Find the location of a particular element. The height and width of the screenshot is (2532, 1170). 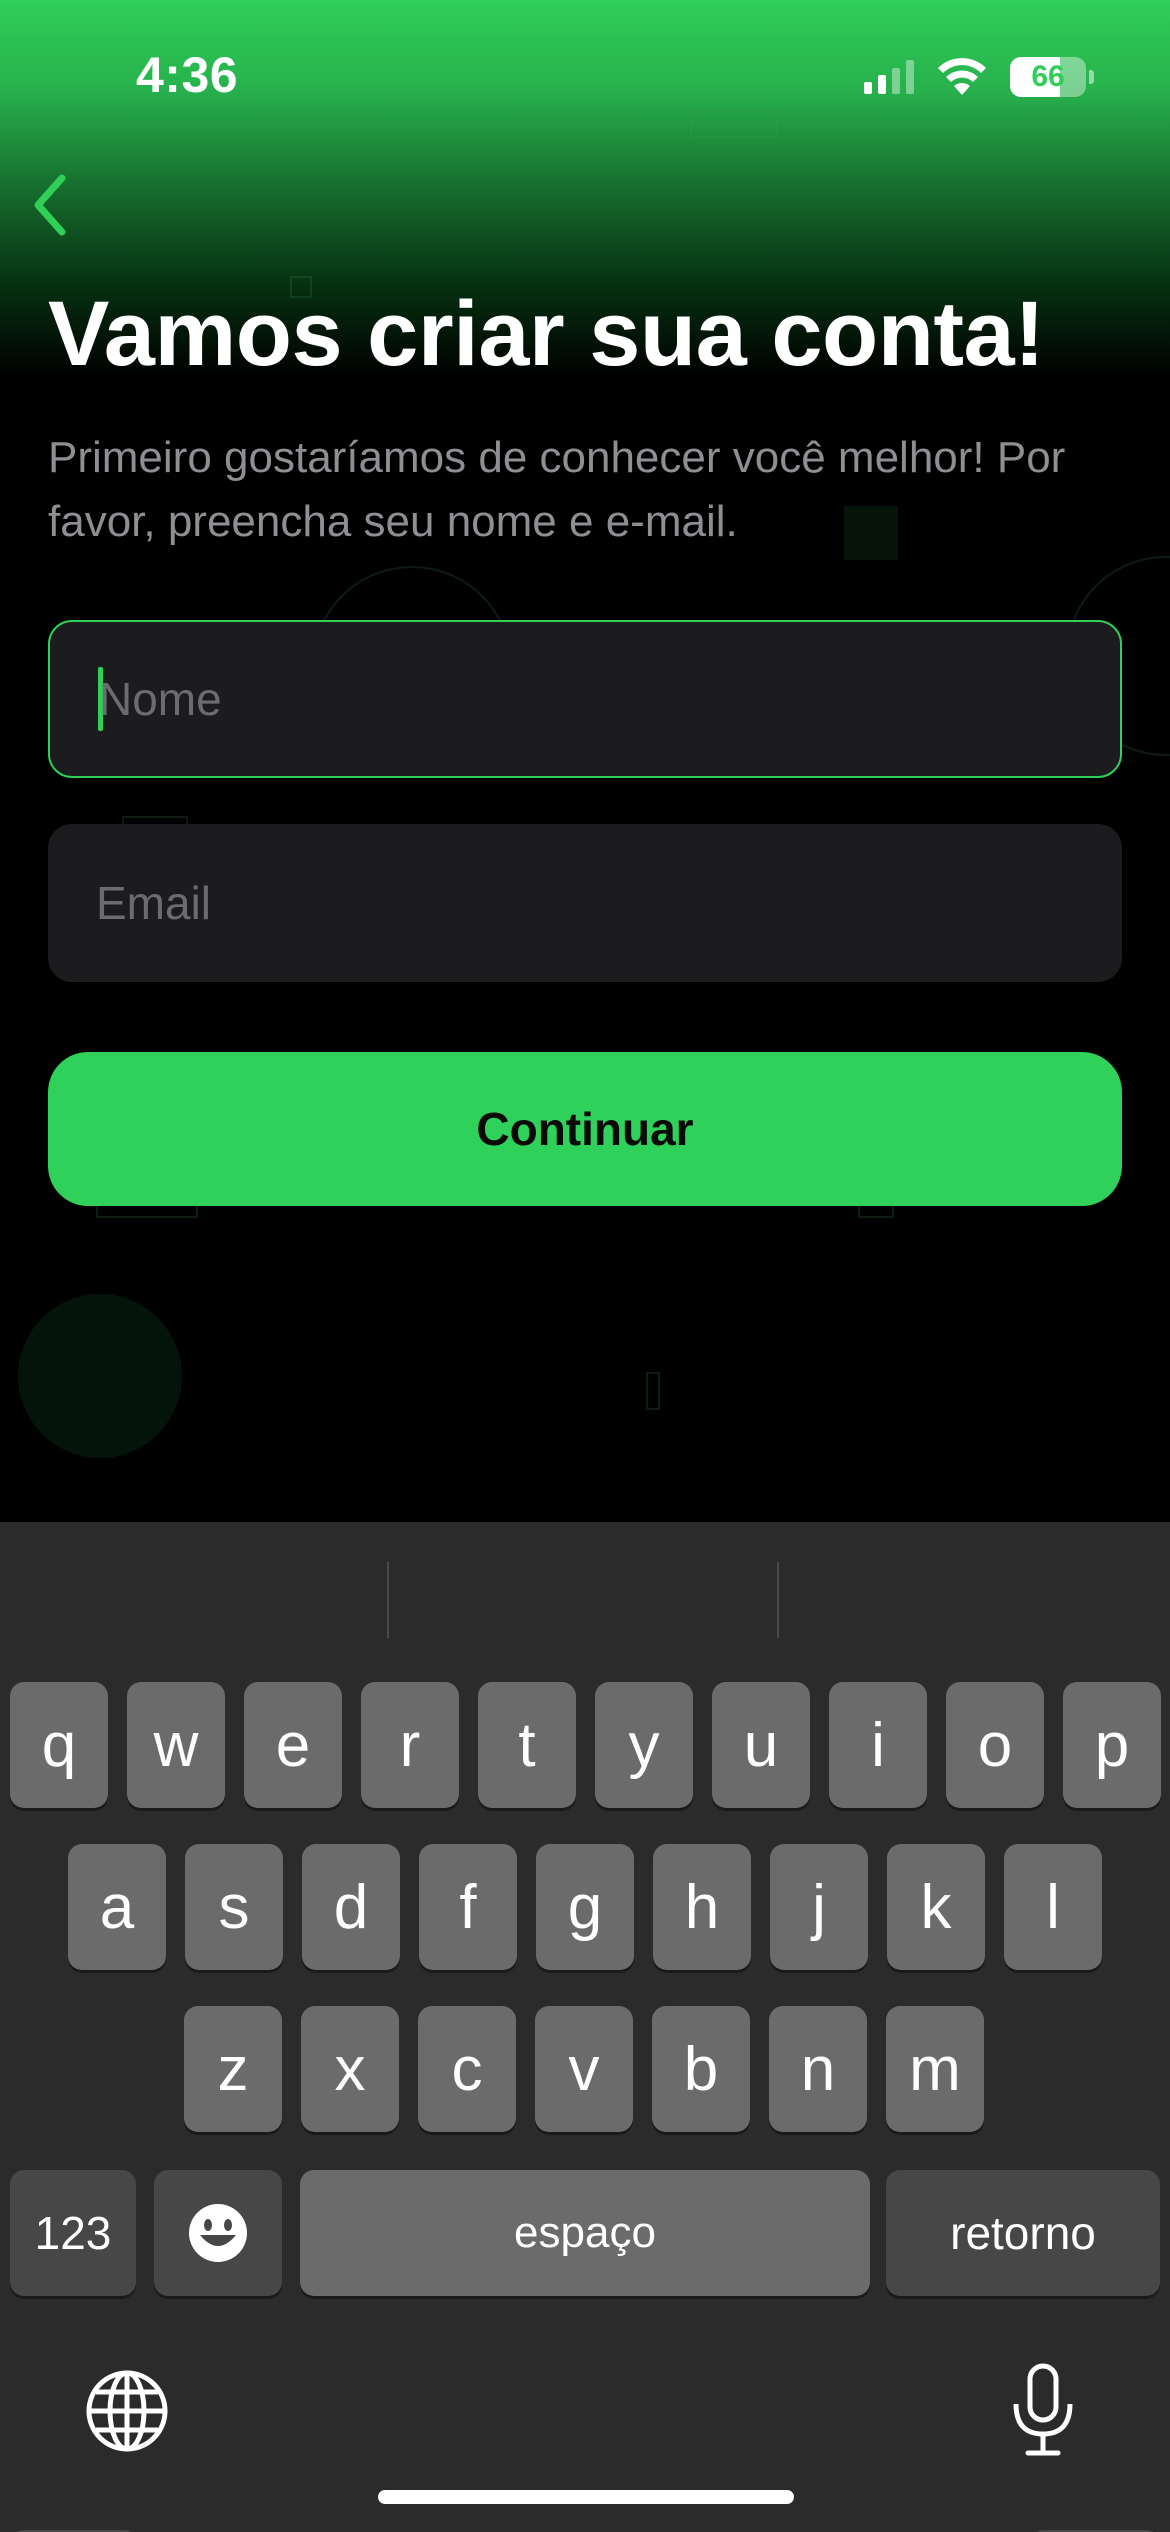

emoji-icon is located at coordinates (218, 2233).